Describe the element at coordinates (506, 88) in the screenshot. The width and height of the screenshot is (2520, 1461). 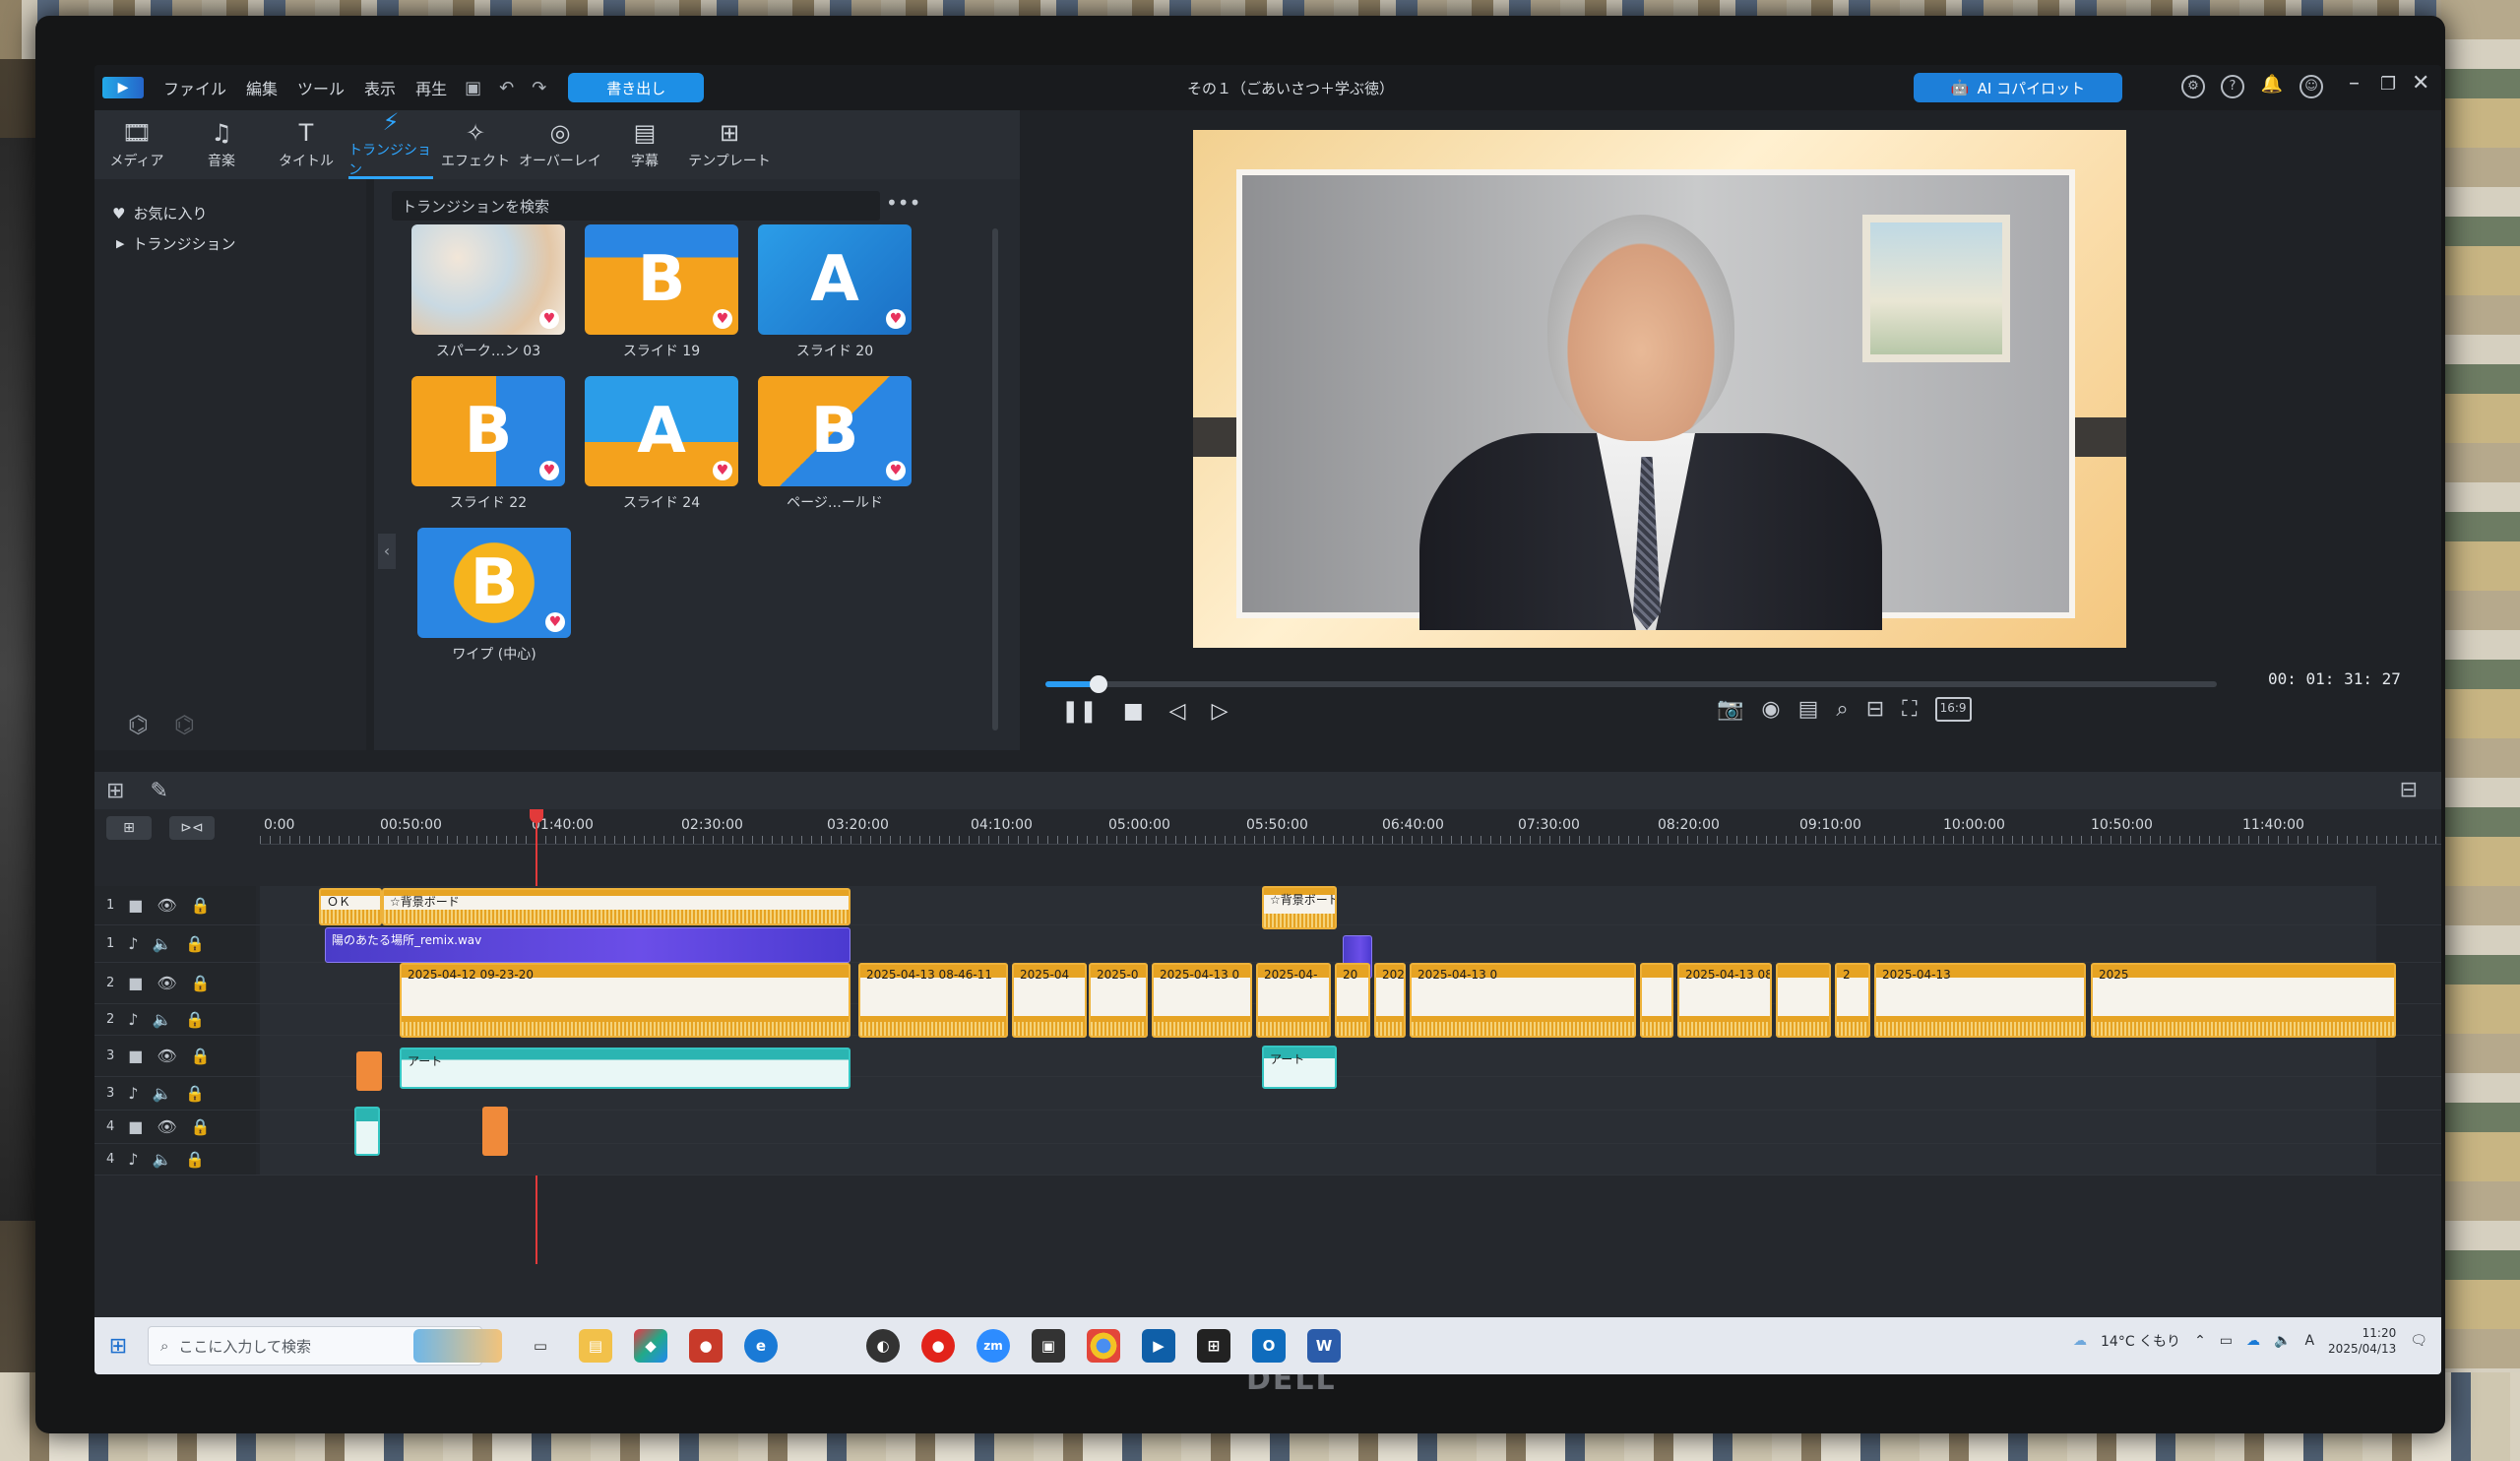
I see `undo-icon: ↶` at that location.